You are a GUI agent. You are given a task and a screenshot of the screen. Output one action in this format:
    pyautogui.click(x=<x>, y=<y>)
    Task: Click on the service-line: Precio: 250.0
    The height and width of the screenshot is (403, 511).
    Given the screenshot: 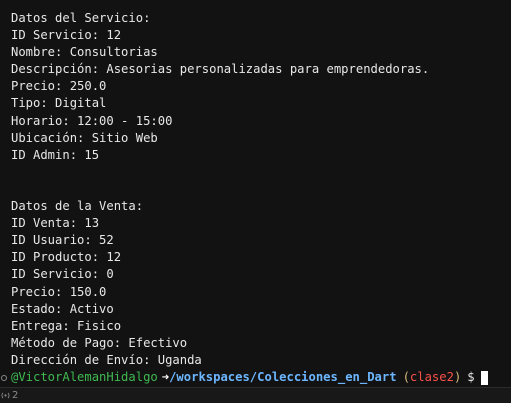 What is the action you would take?
    pyautogui.click(x=59, y=86)
    